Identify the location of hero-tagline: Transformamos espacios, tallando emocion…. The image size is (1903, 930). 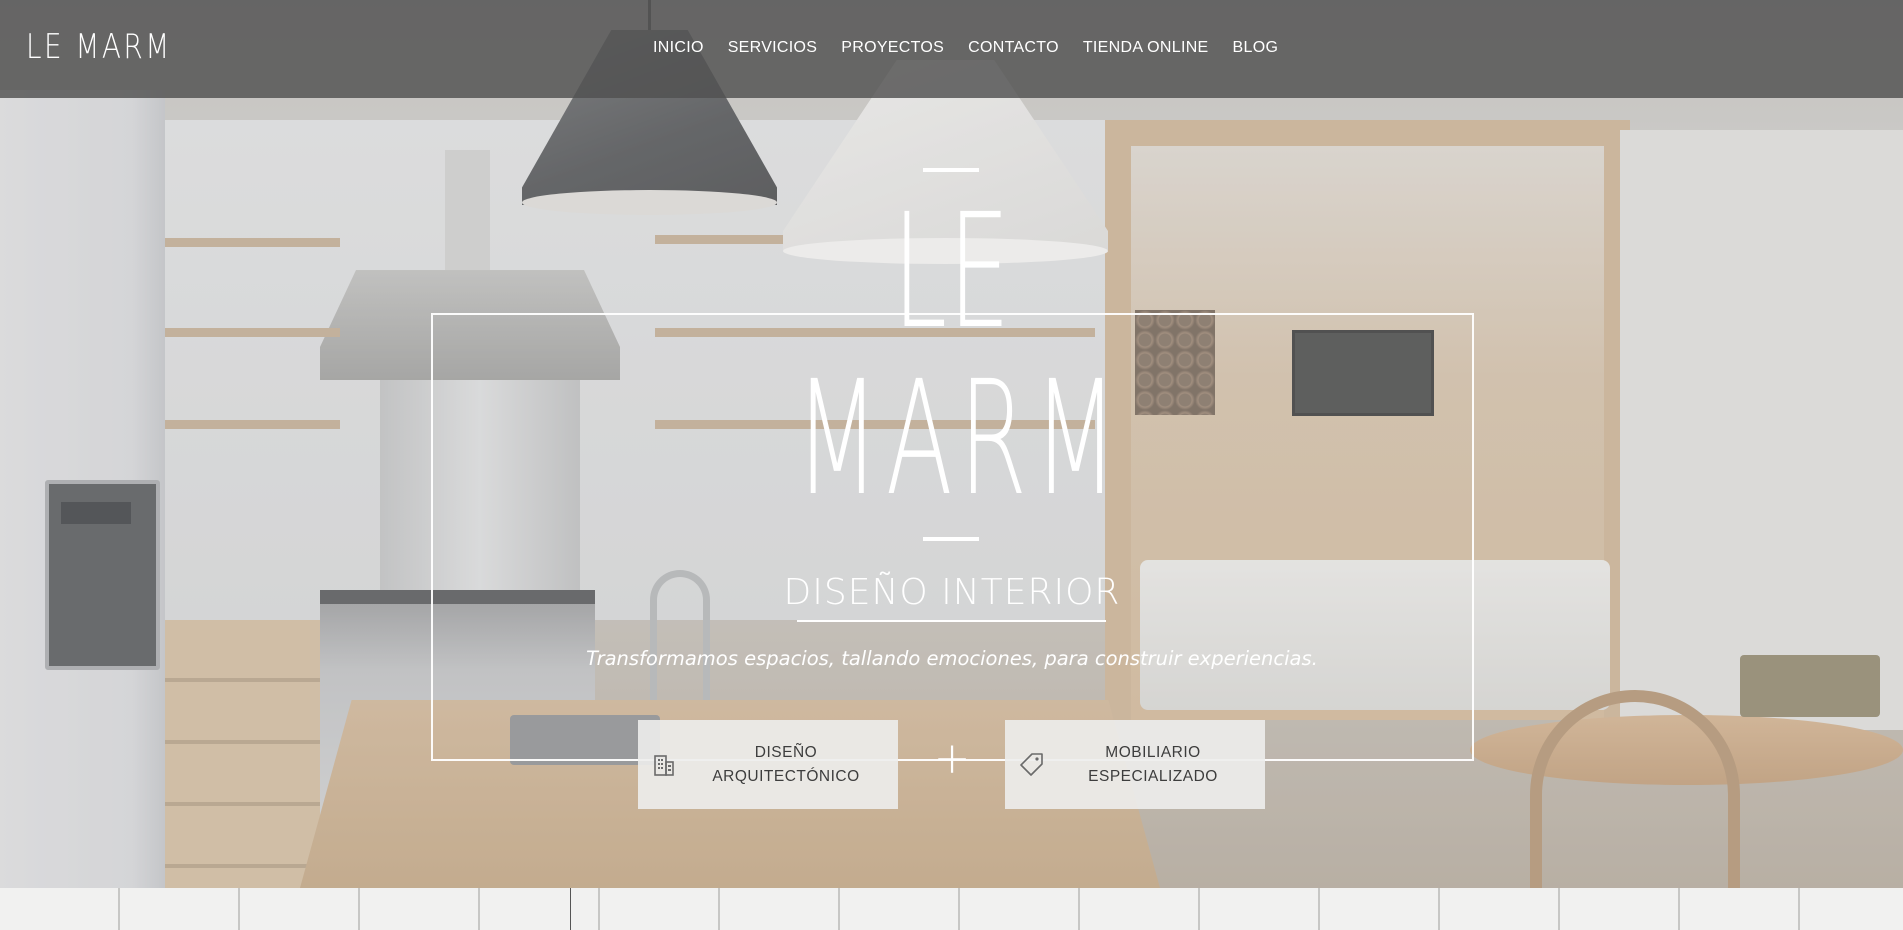
(952, 658).